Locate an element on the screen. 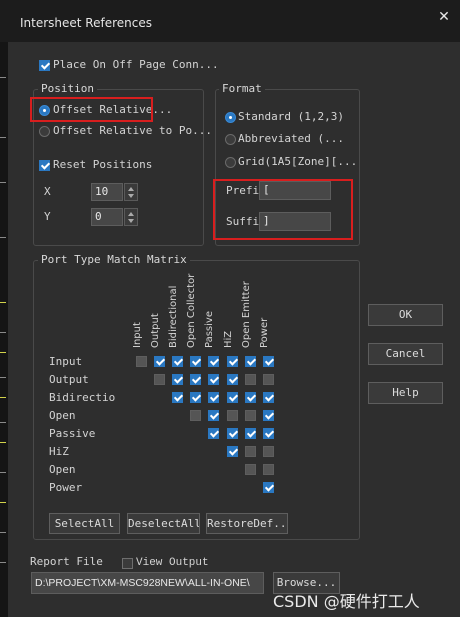 The width and height of the screenshot is (460, 617). report-file-path-field: D:\PROJECT\XM-MSC928NEW\ALL-IN-ONE\ is located at coordinates (147, 583).